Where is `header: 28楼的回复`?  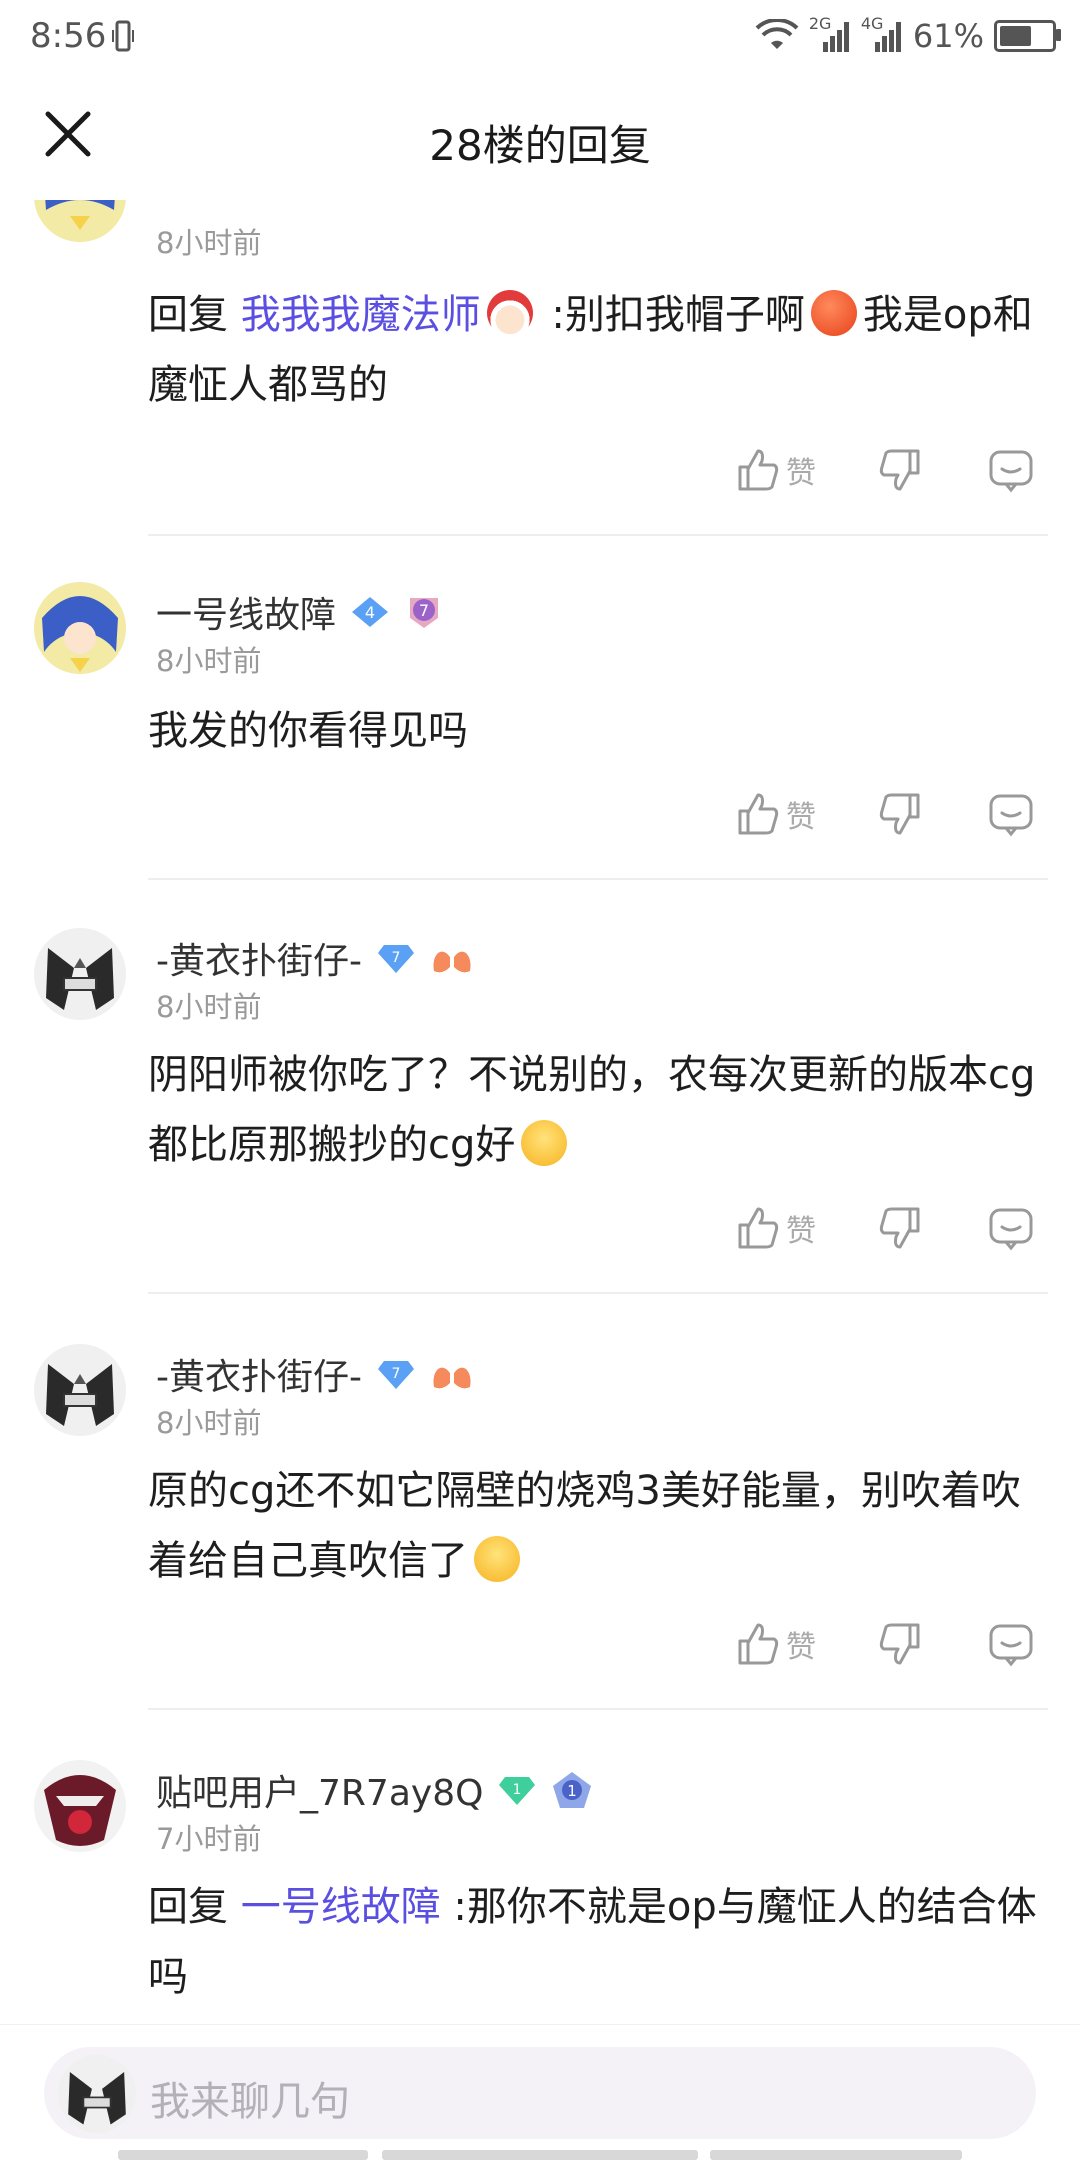
header: 28楼的回复 is located at coordinates (540, 141).